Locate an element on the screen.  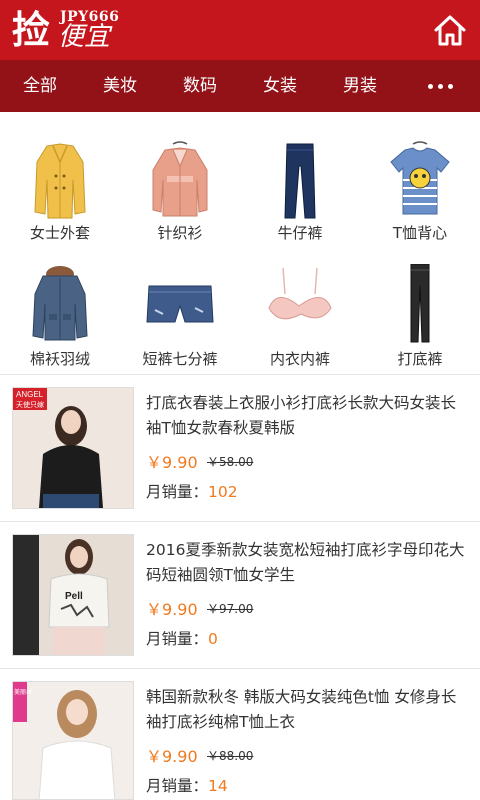
product-old-price: ￥88.00 is located at coordinates (230, 756).